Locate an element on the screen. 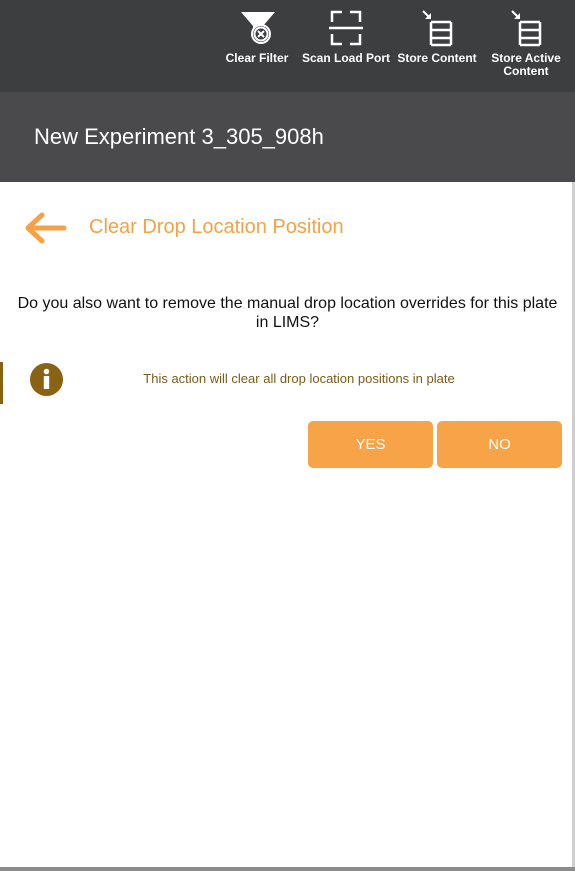  title-bar: New Experiment 3_305_908h is located at coordinates (287, 137).